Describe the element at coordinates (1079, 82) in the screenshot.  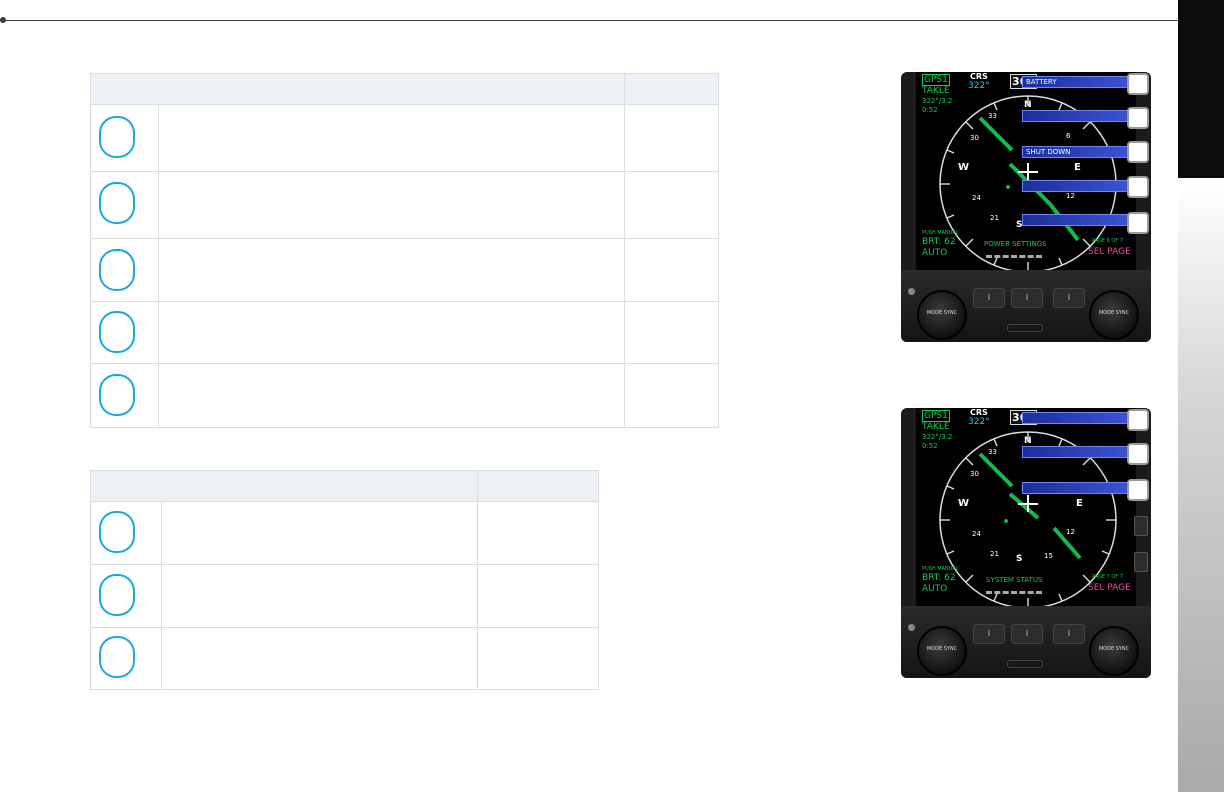
I see `menu-item-battery: BATTERY` at that location.